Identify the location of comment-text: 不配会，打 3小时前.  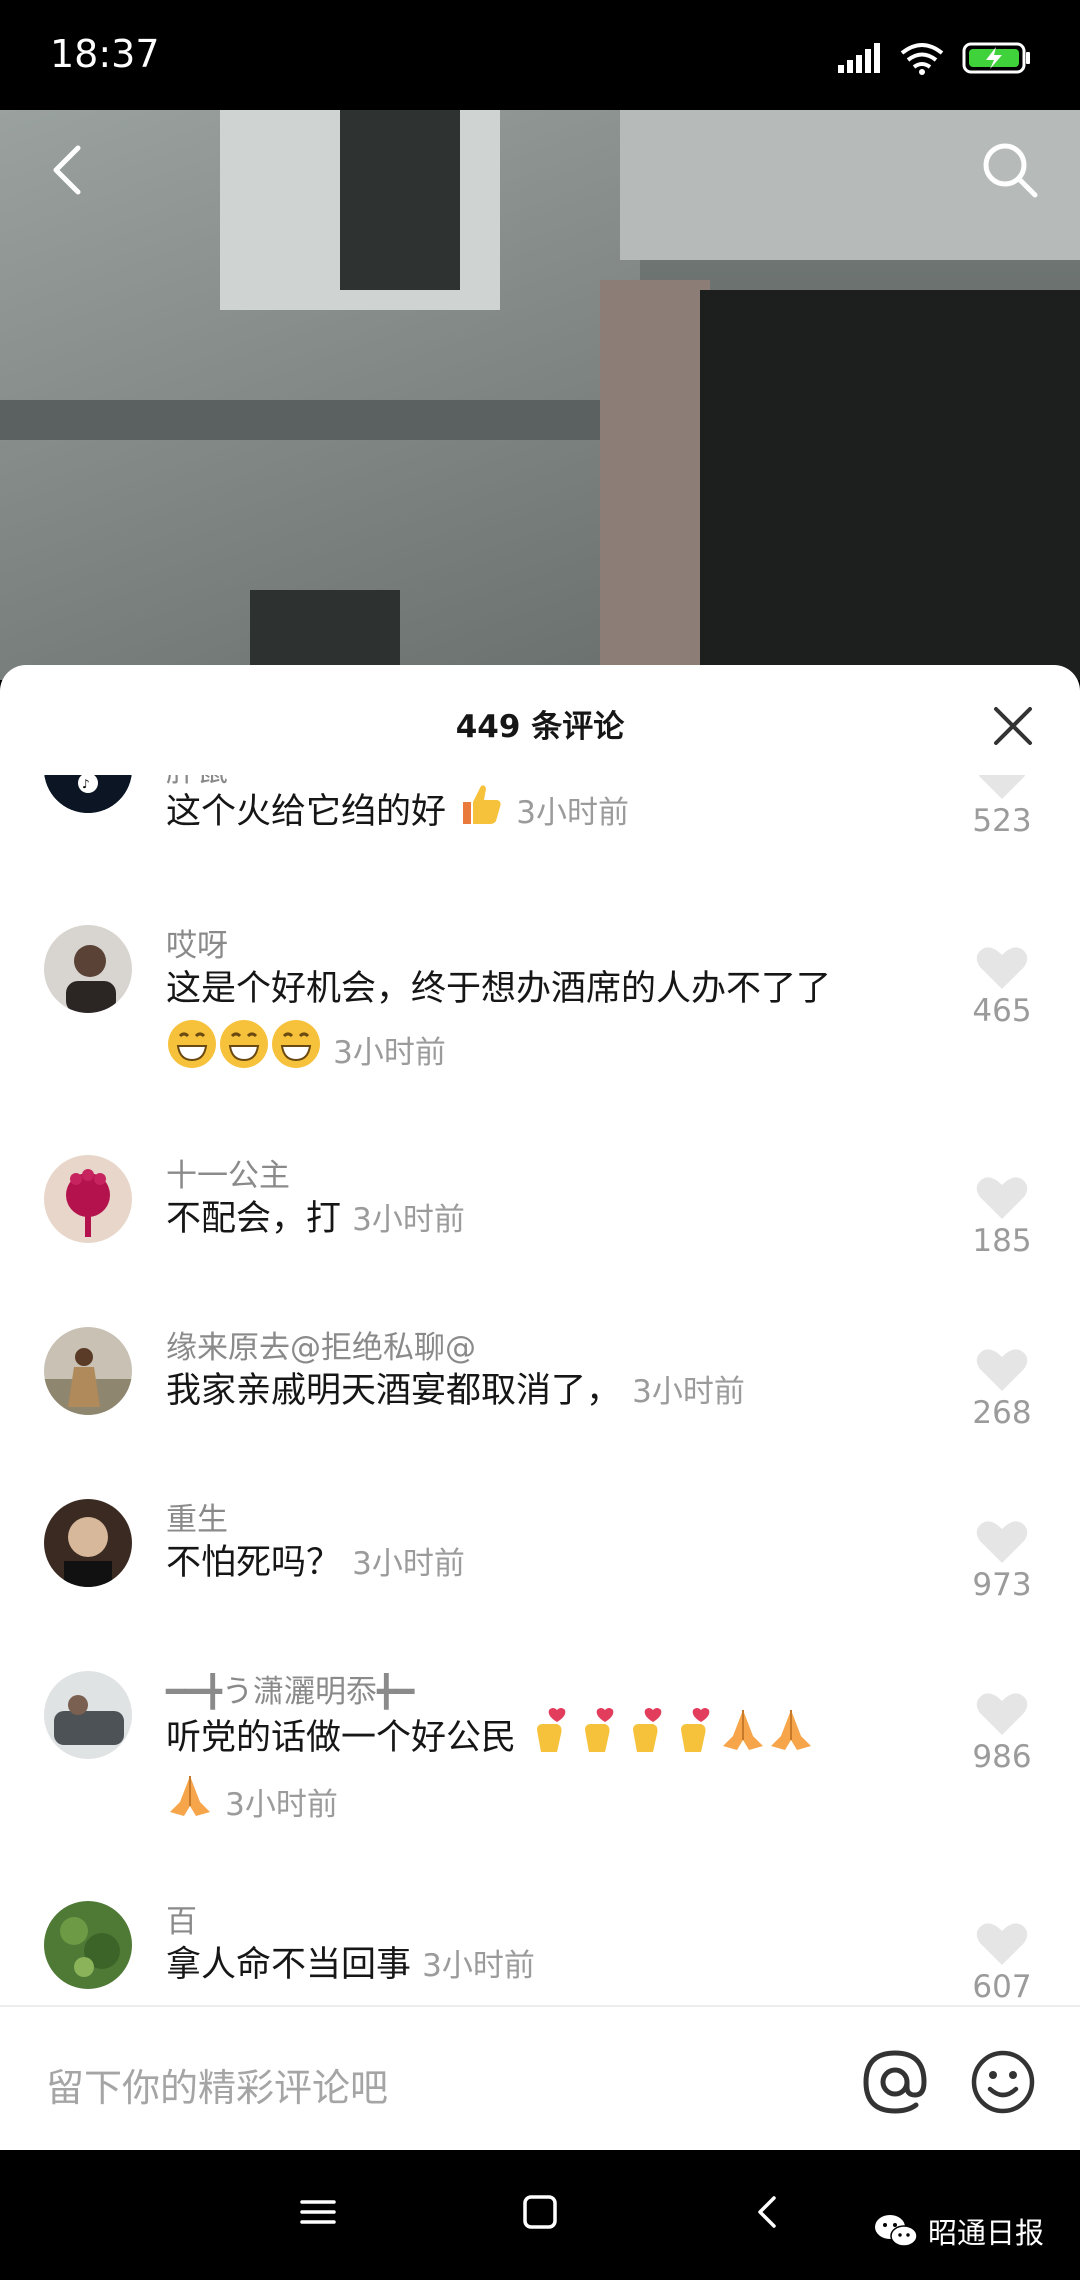
(561, 1219).